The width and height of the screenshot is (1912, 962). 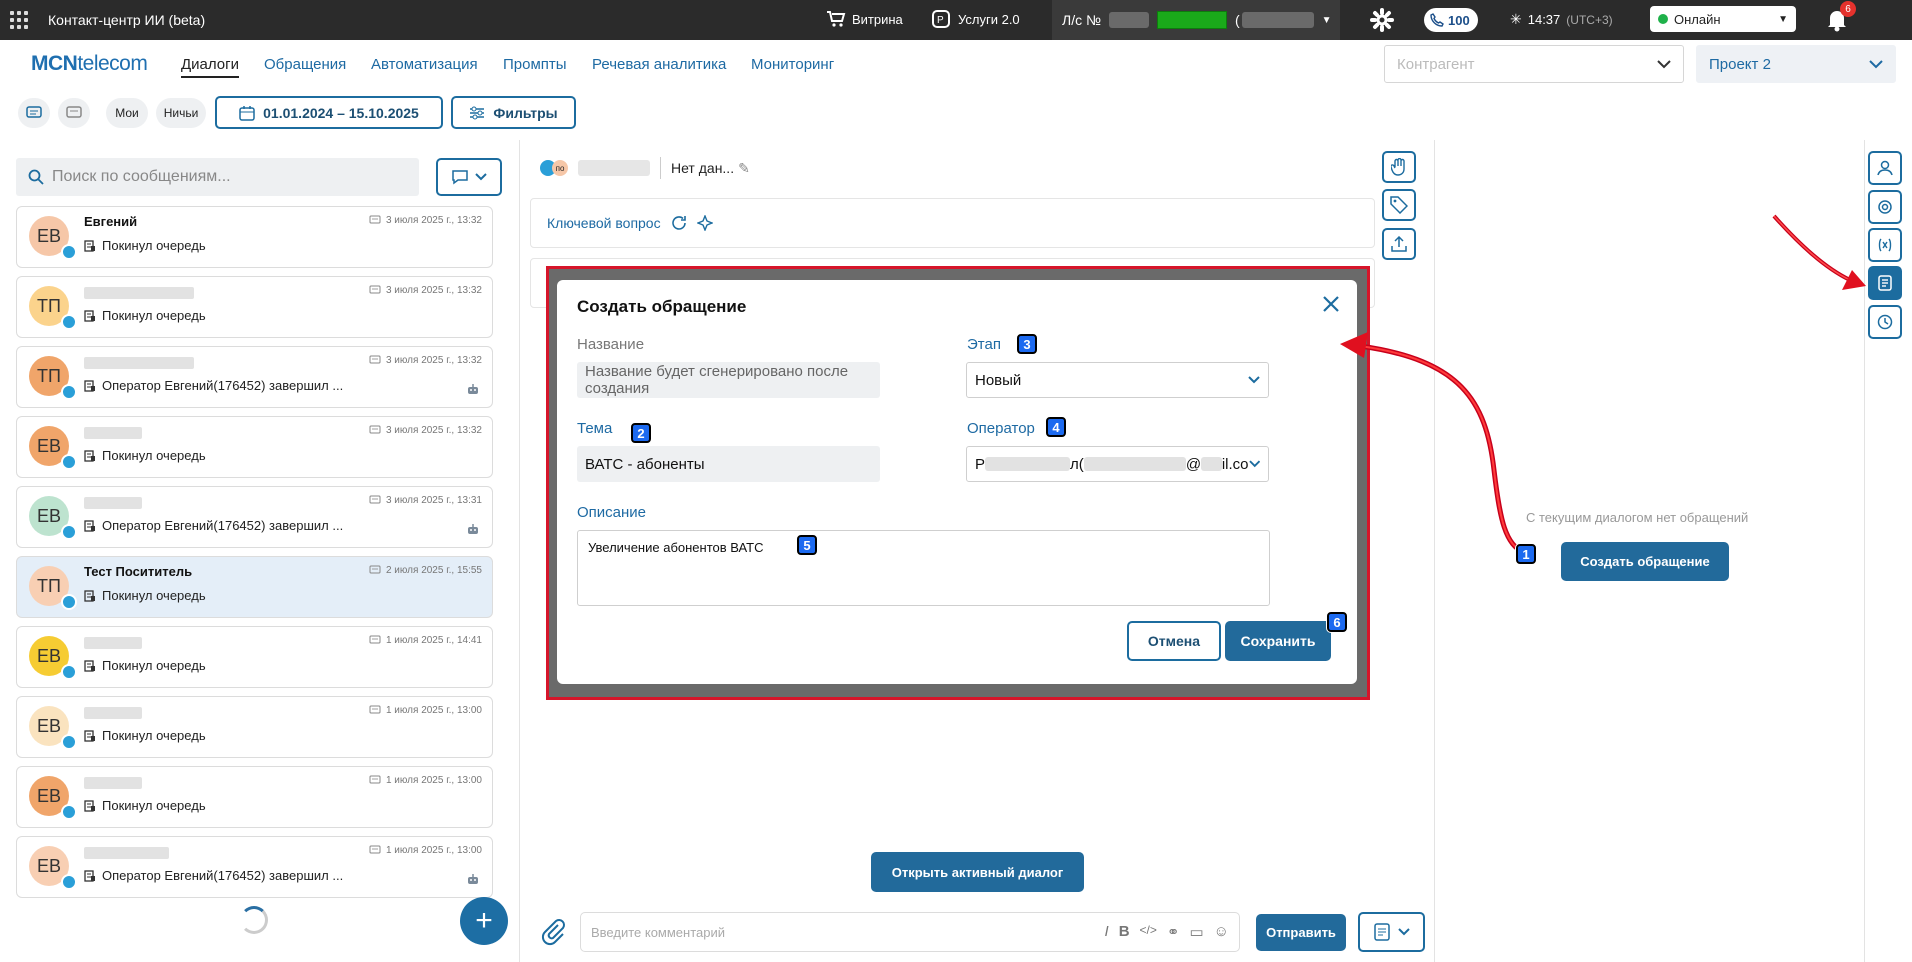 I want to click on step-marker-4: 4, so click(x=1056, y=427).